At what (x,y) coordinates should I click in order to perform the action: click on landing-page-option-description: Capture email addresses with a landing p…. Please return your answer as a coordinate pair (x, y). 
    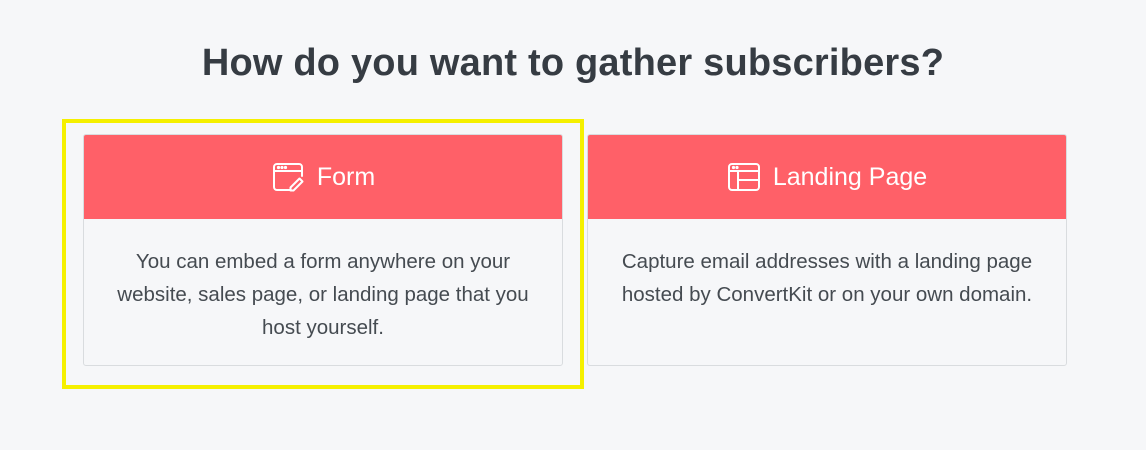
    Looking at the image, I should click on (827, 278).